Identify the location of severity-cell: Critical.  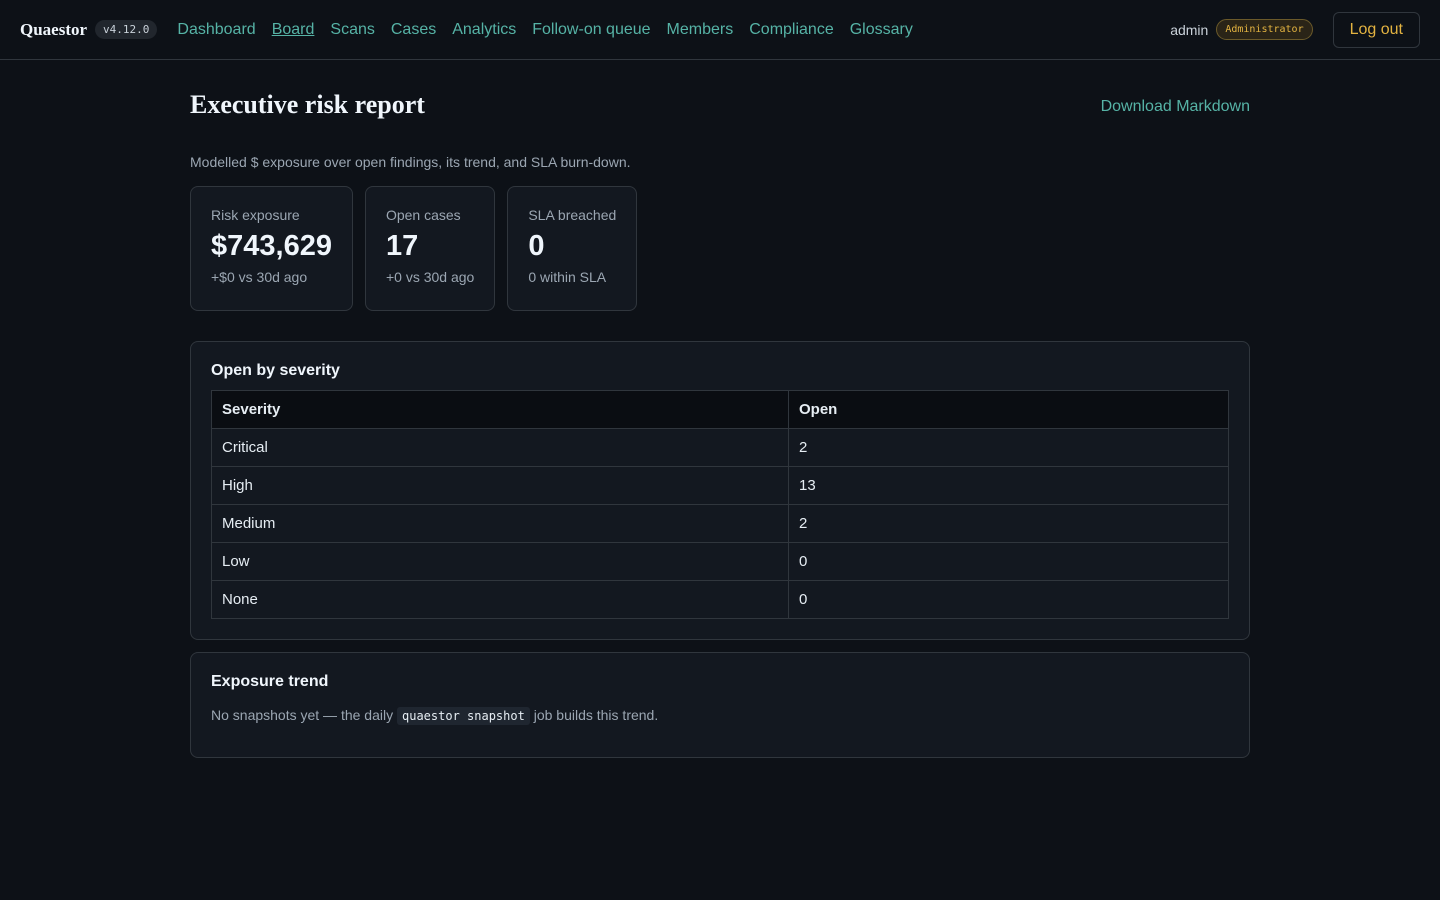
(500, 447).